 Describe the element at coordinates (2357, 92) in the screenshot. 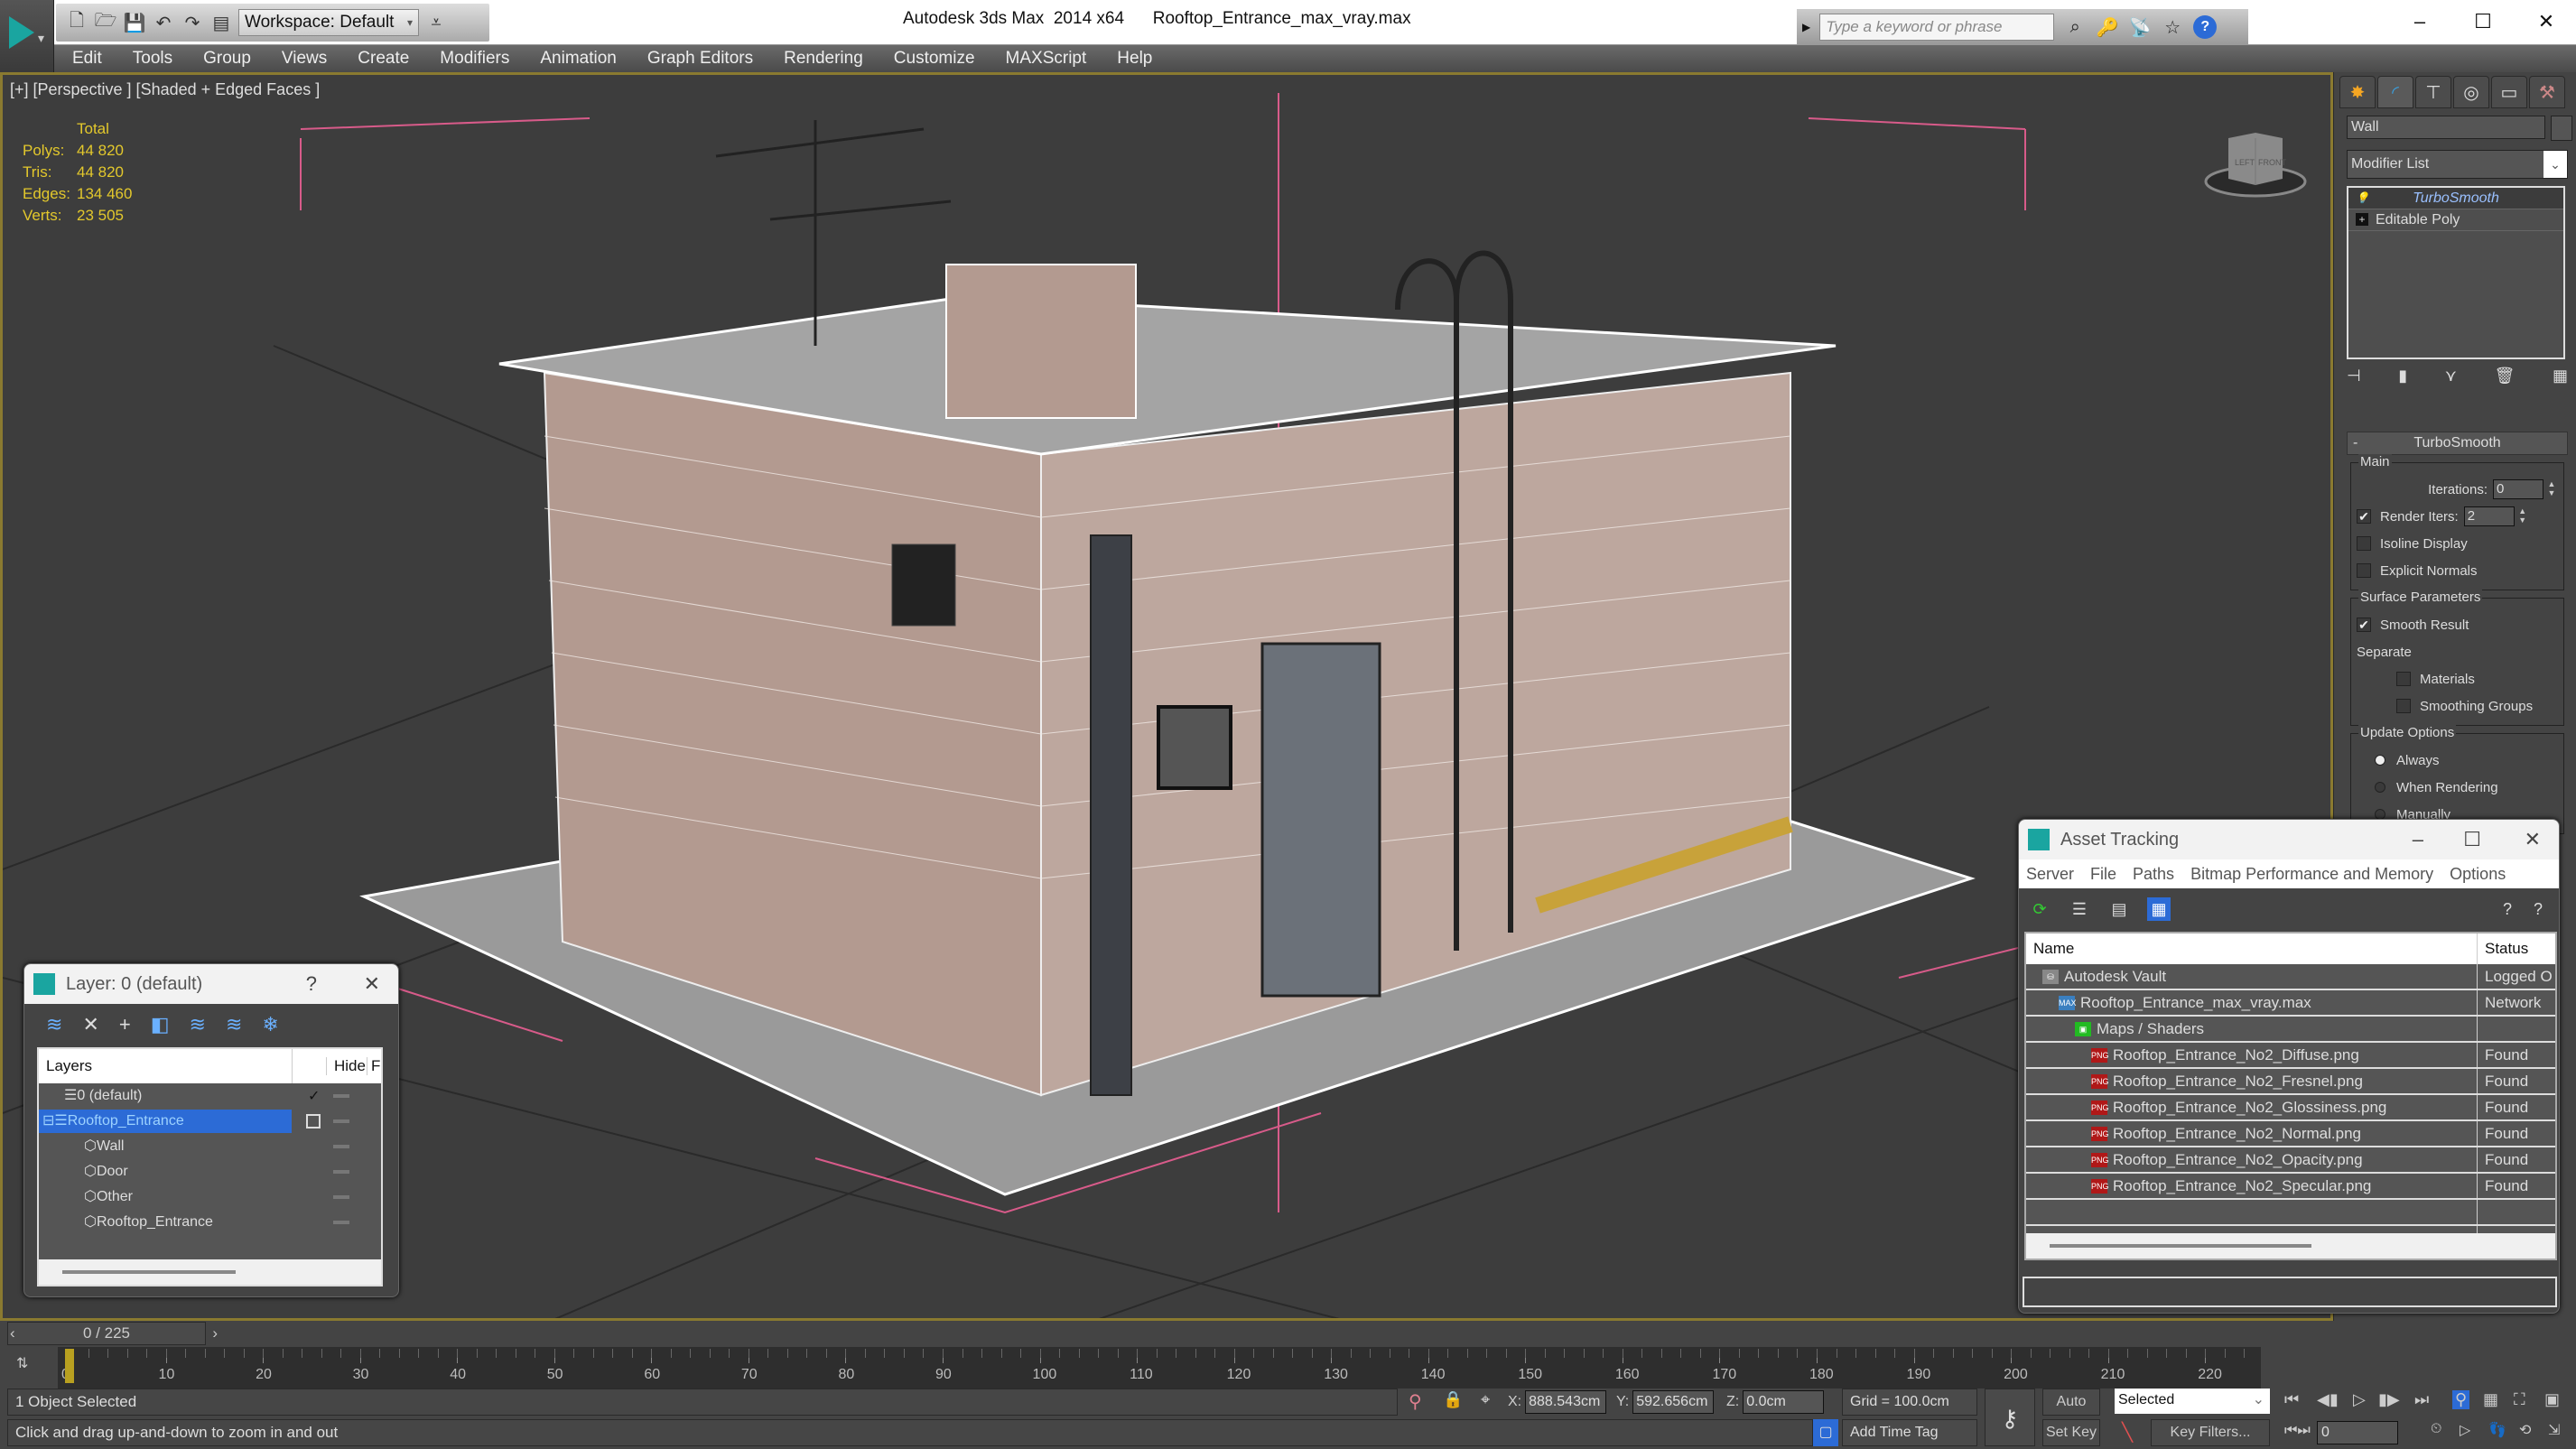

I see `tab-create: ✸` at that location.